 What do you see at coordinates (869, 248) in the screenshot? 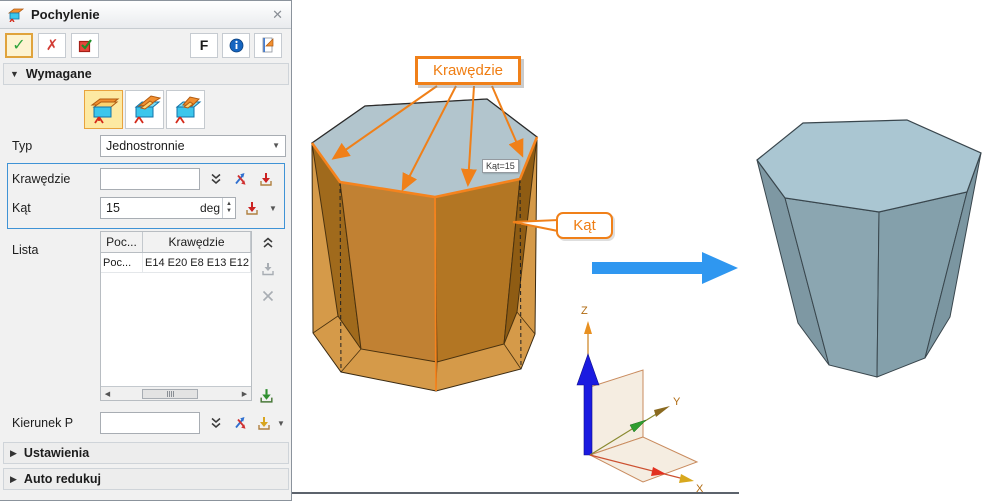
I see `draft-model-after` at bounding box center [869, 248].